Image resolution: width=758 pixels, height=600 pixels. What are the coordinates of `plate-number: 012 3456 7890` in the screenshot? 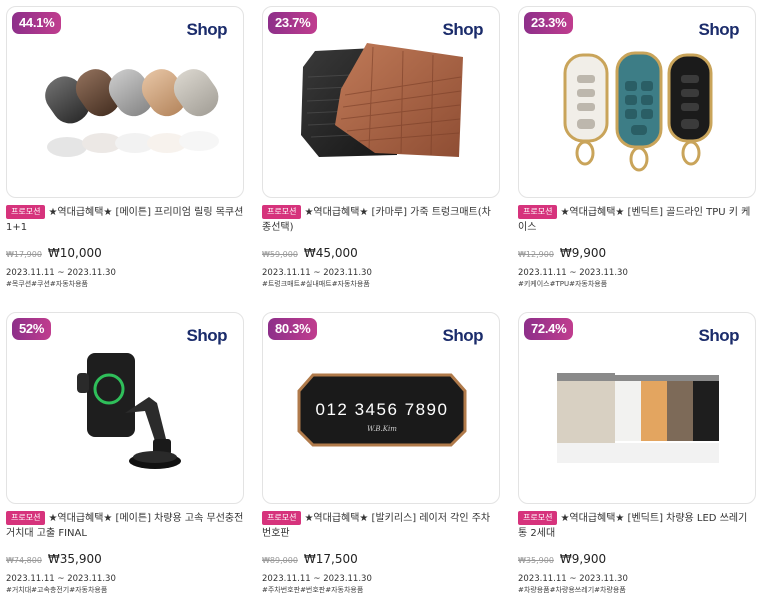 It's located at (382, 409).